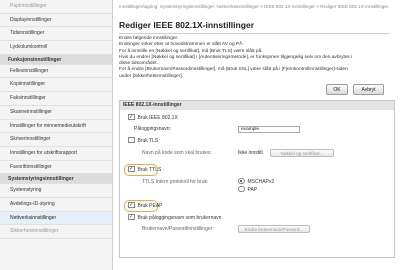 The width and height of the screenshot is (400, 270). I want to click on title-divider, so click(254, 33).